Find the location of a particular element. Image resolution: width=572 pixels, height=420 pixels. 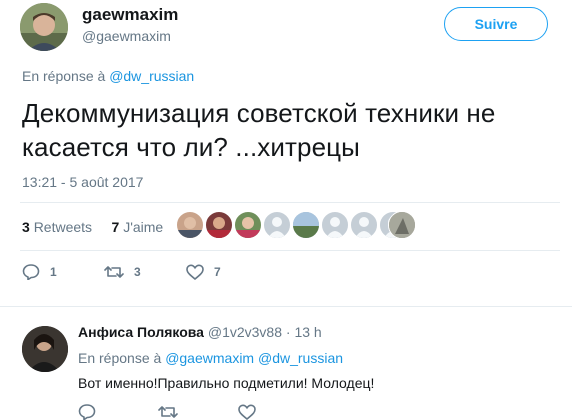

like-action: 7 is located at coordinates (203, 272).